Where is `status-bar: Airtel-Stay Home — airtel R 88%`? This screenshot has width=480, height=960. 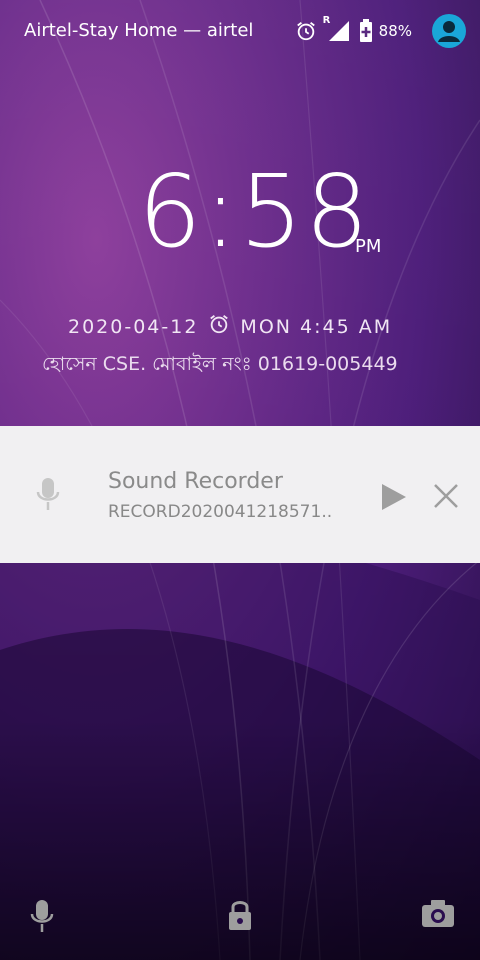
status-bar: Airtel-Stay Home — airtel R 88% is located at coordinates (240, 32).